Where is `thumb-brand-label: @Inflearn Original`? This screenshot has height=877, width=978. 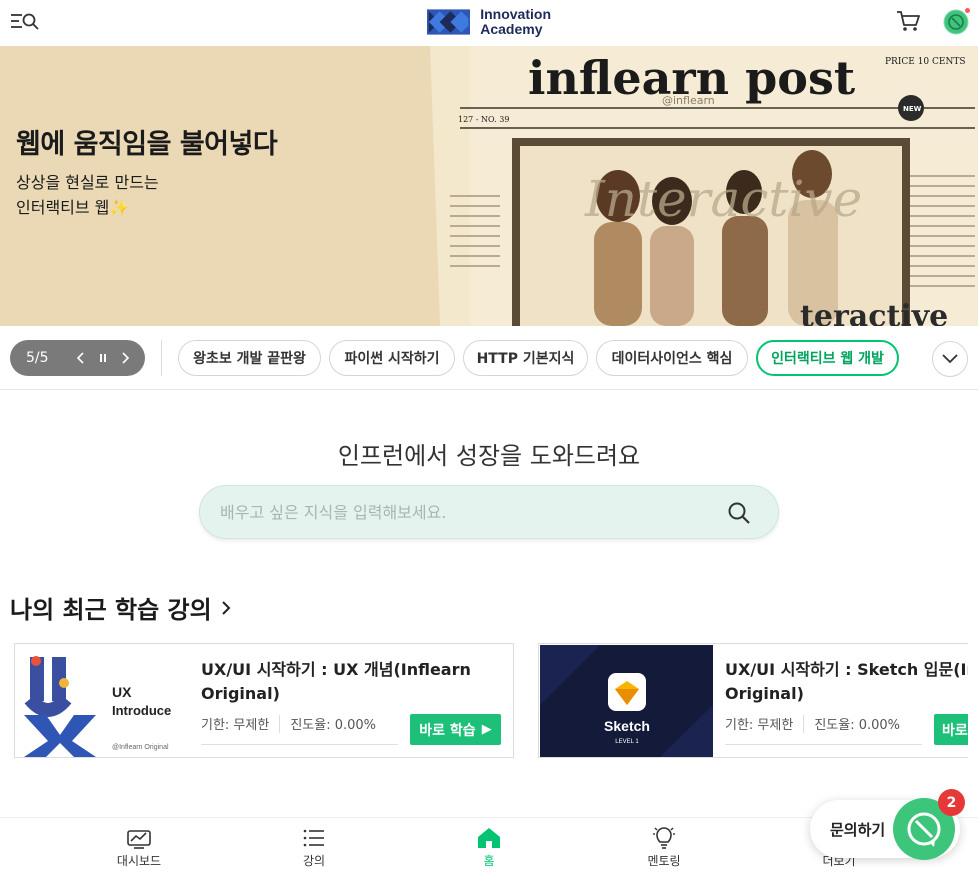
thumb-brand-label: @Inflearn Original is located at coordinates (140, 747).